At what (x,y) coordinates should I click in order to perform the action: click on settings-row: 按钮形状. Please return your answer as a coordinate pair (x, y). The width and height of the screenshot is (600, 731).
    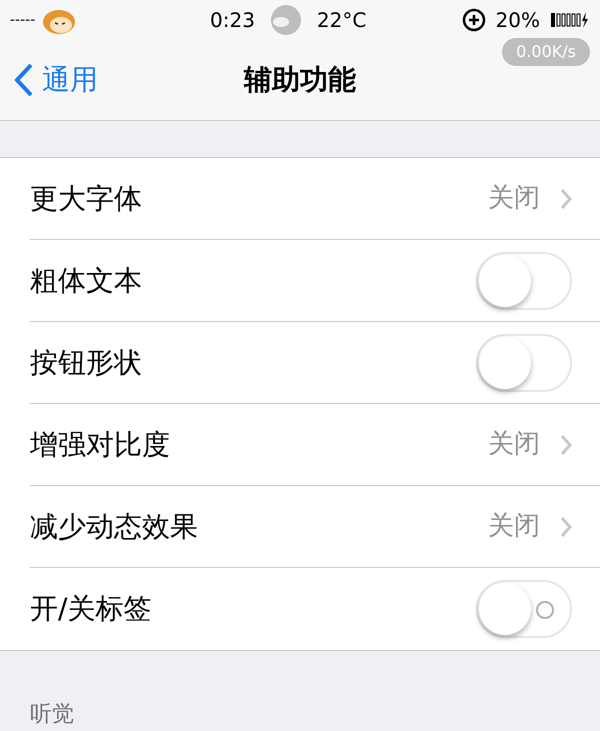
    Looking at the image, I should click on (315, 363).